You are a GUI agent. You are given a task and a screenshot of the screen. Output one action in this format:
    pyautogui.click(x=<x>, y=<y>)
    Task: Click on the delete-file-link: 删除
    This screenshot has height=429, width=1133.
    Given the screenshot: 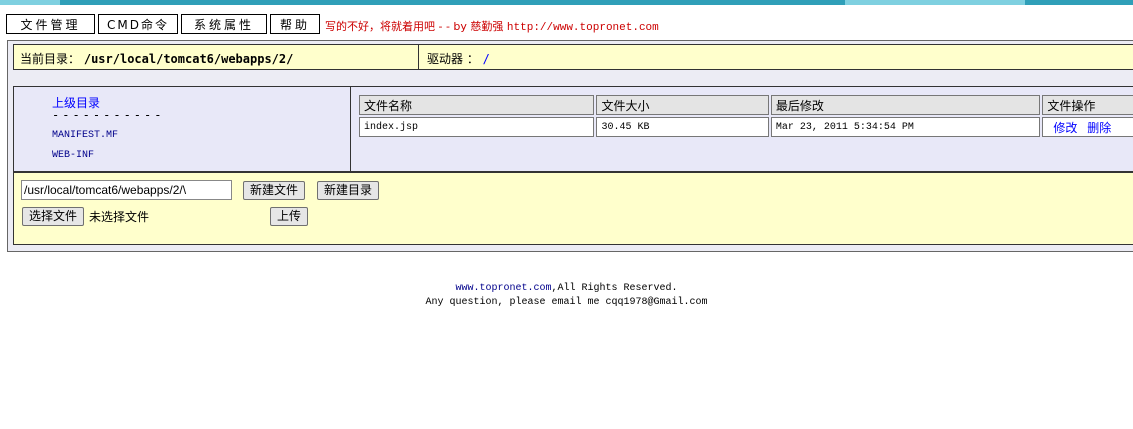 What is the action you would take?
    pyautogui.click(x=1099, y=128)
    